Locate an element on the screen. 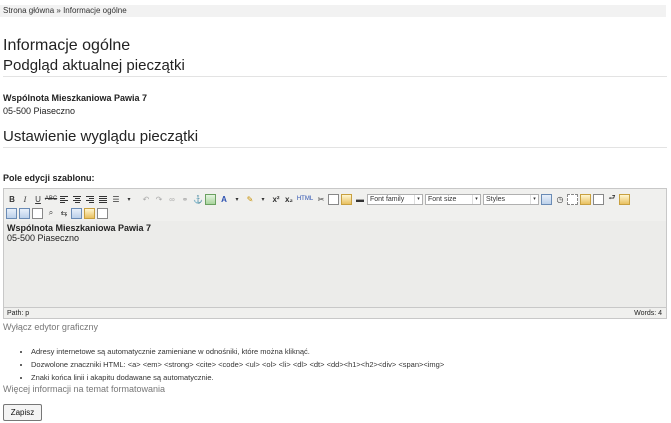 This screenshot has height=423, width=671. editor-content-address: 05-500 Piaseczno is located at coordinates (43, 238).